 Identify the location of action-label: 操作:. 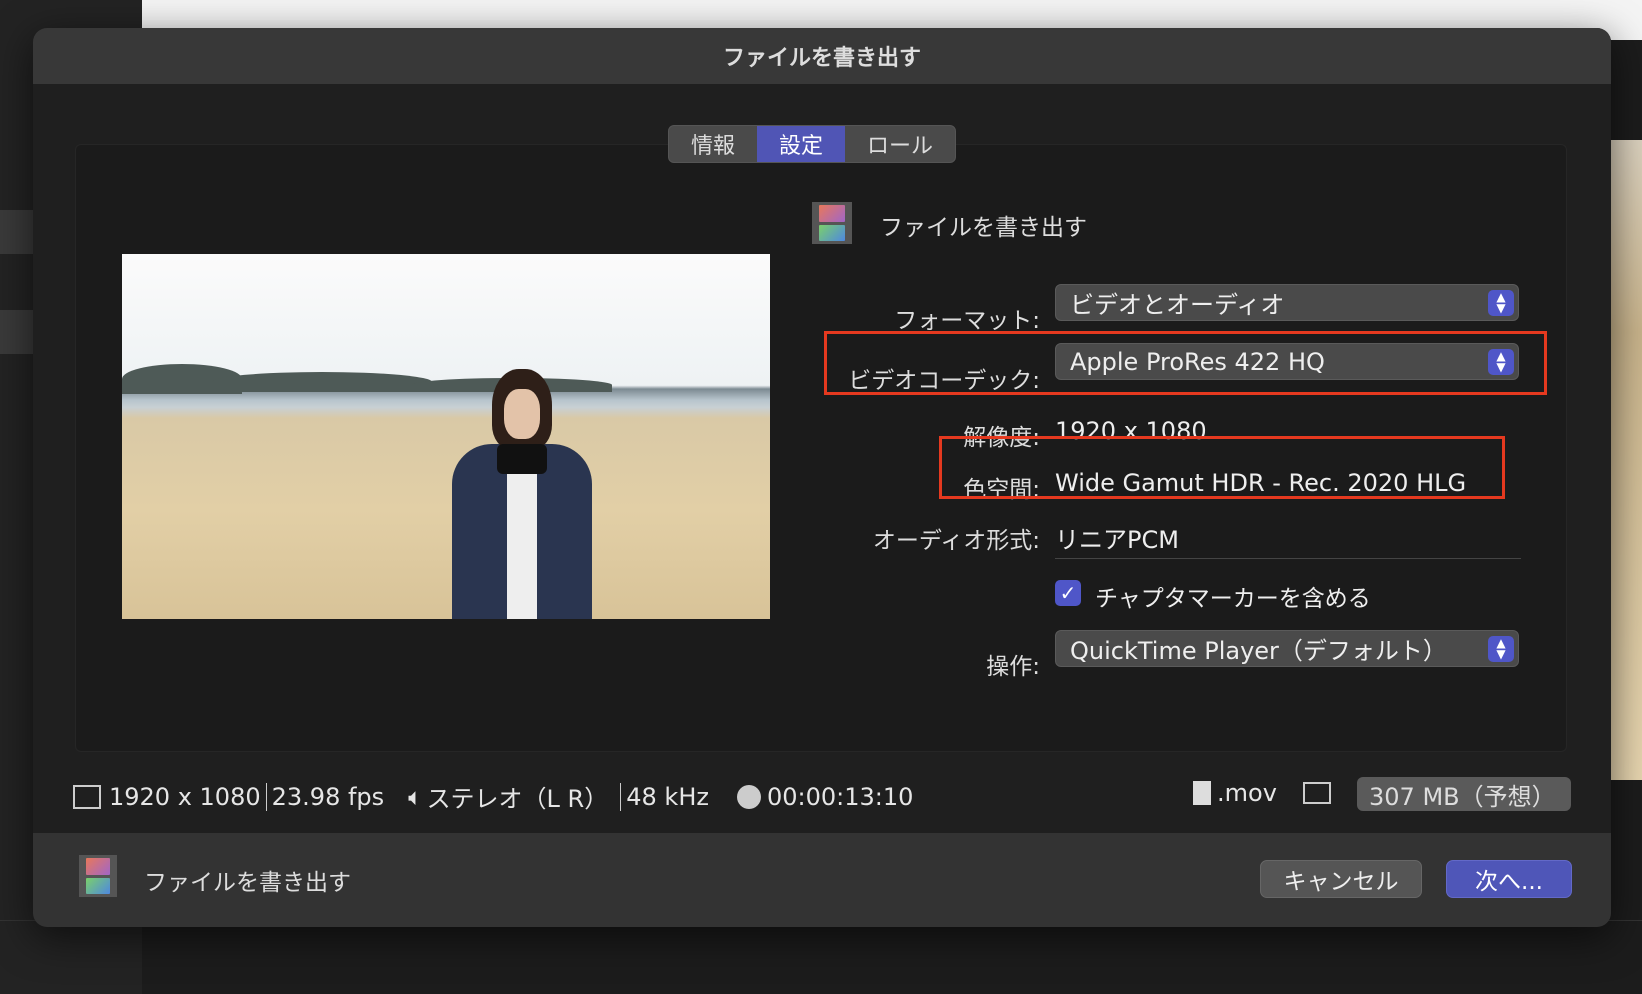
(1013, 667).